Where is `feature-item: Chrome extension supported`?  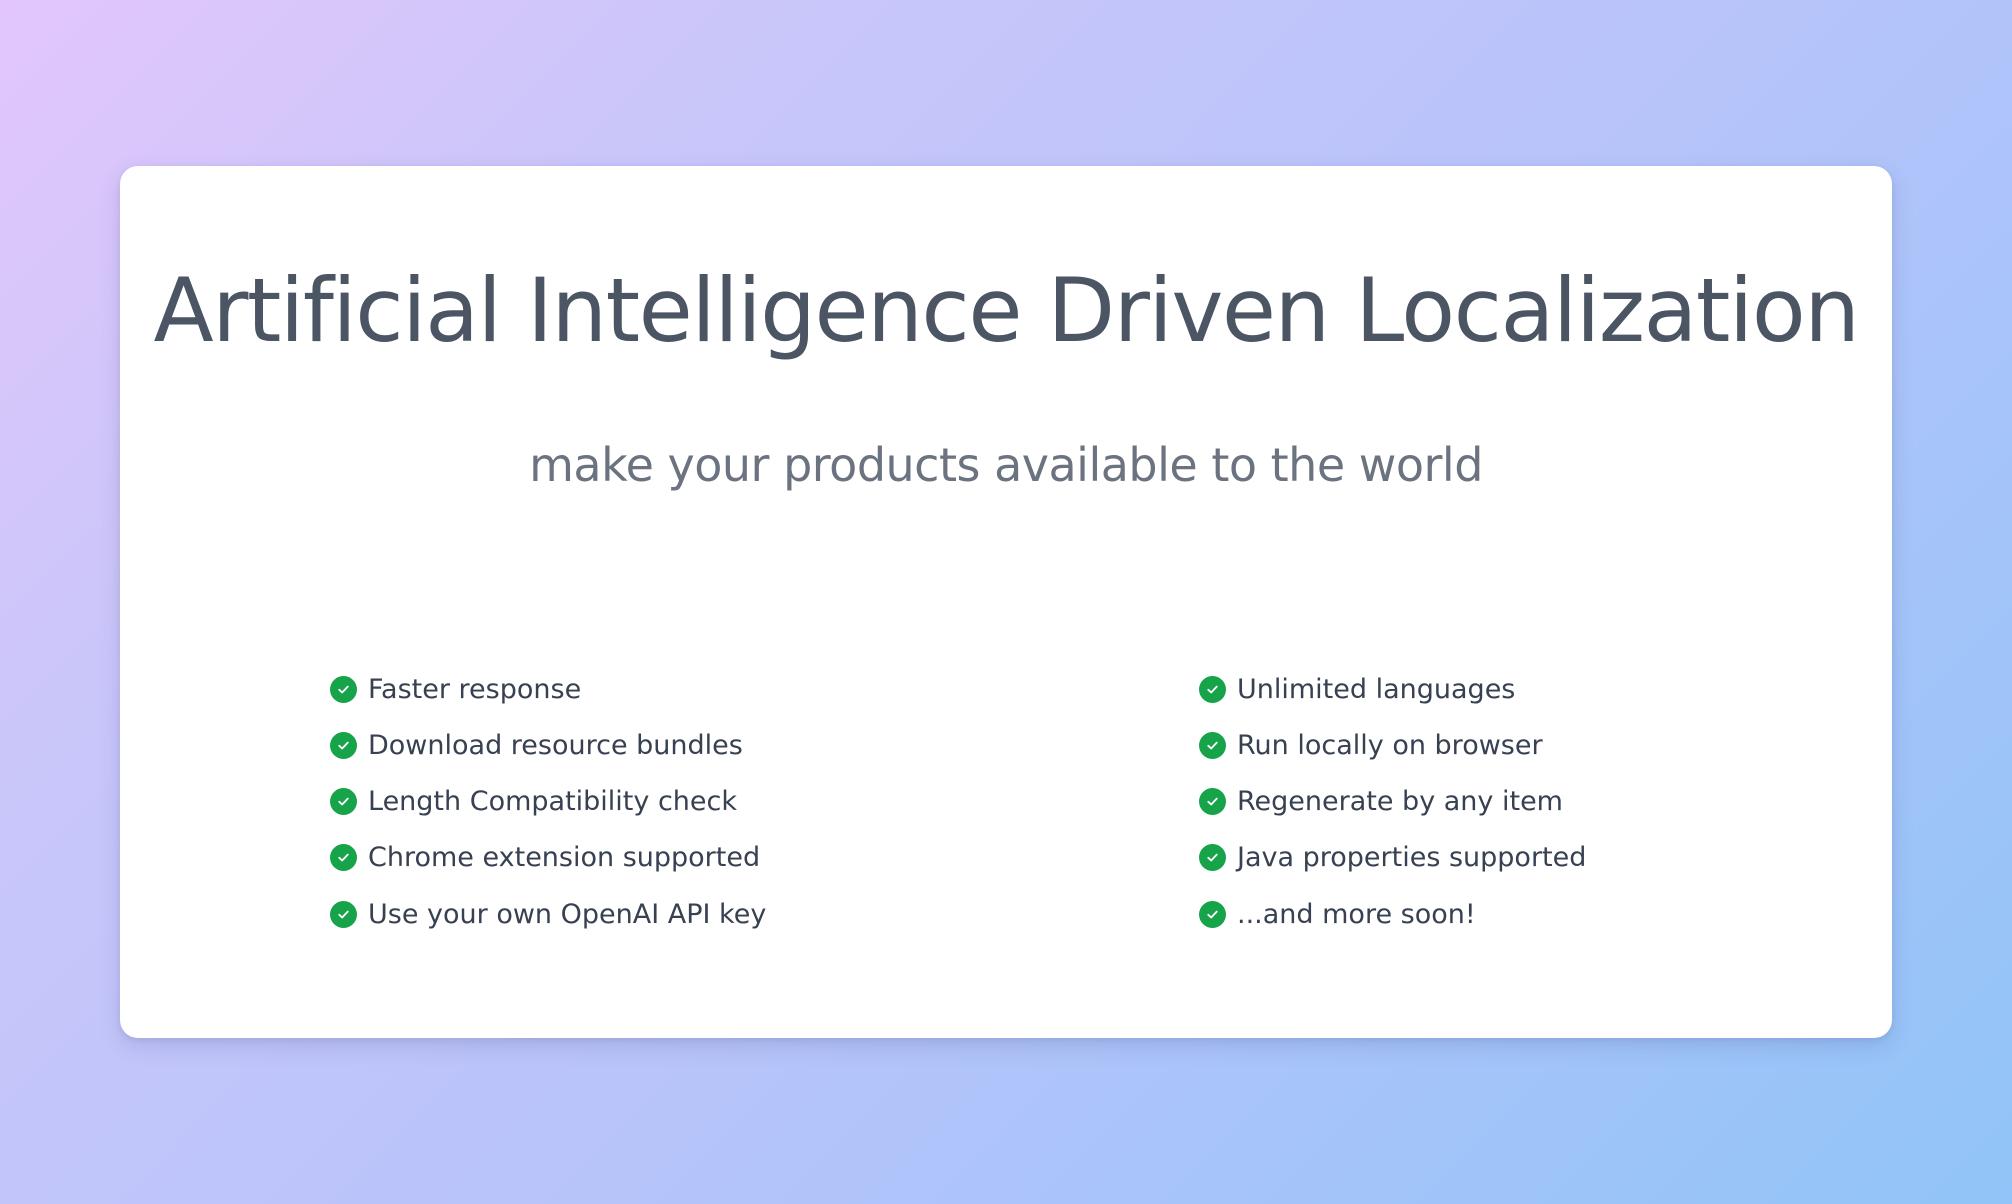
feature-item: Chrome extension supported is located at coordinates (548, 858).